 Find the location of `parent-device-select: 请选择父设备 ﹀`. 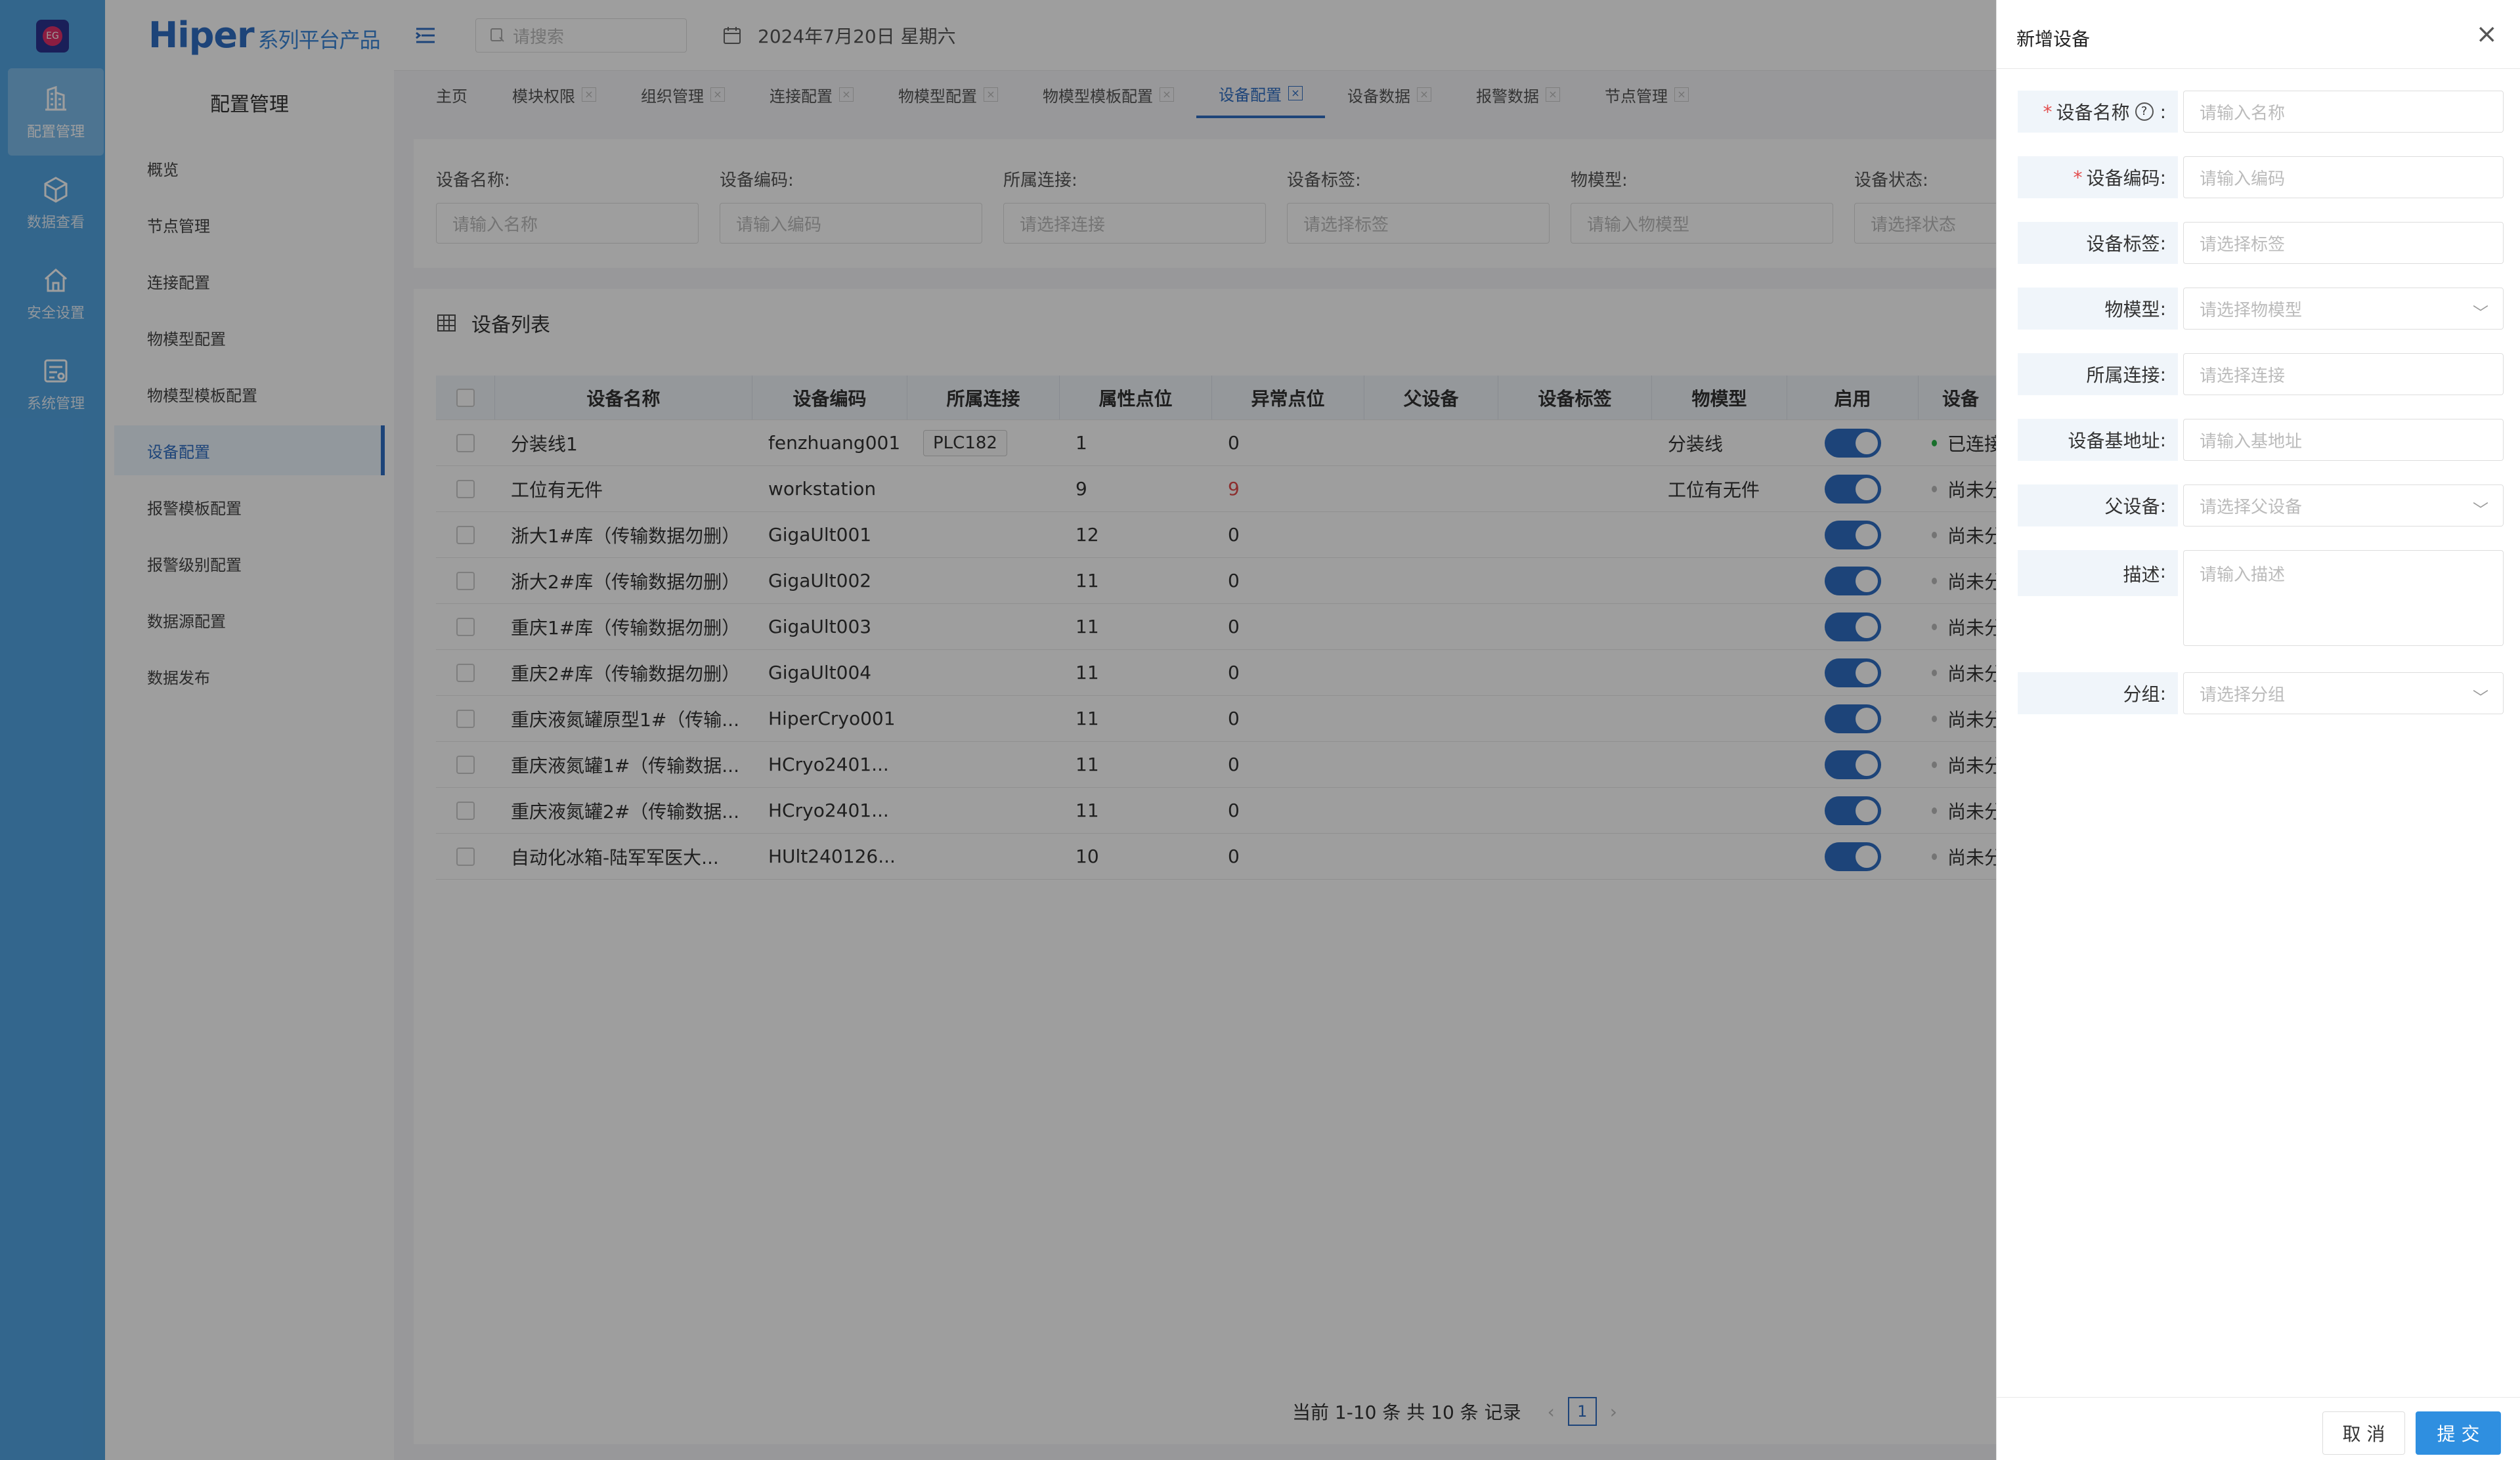

parent-device-select: 请选择父设备 ﹀ is located at coordinates (2343, 505).